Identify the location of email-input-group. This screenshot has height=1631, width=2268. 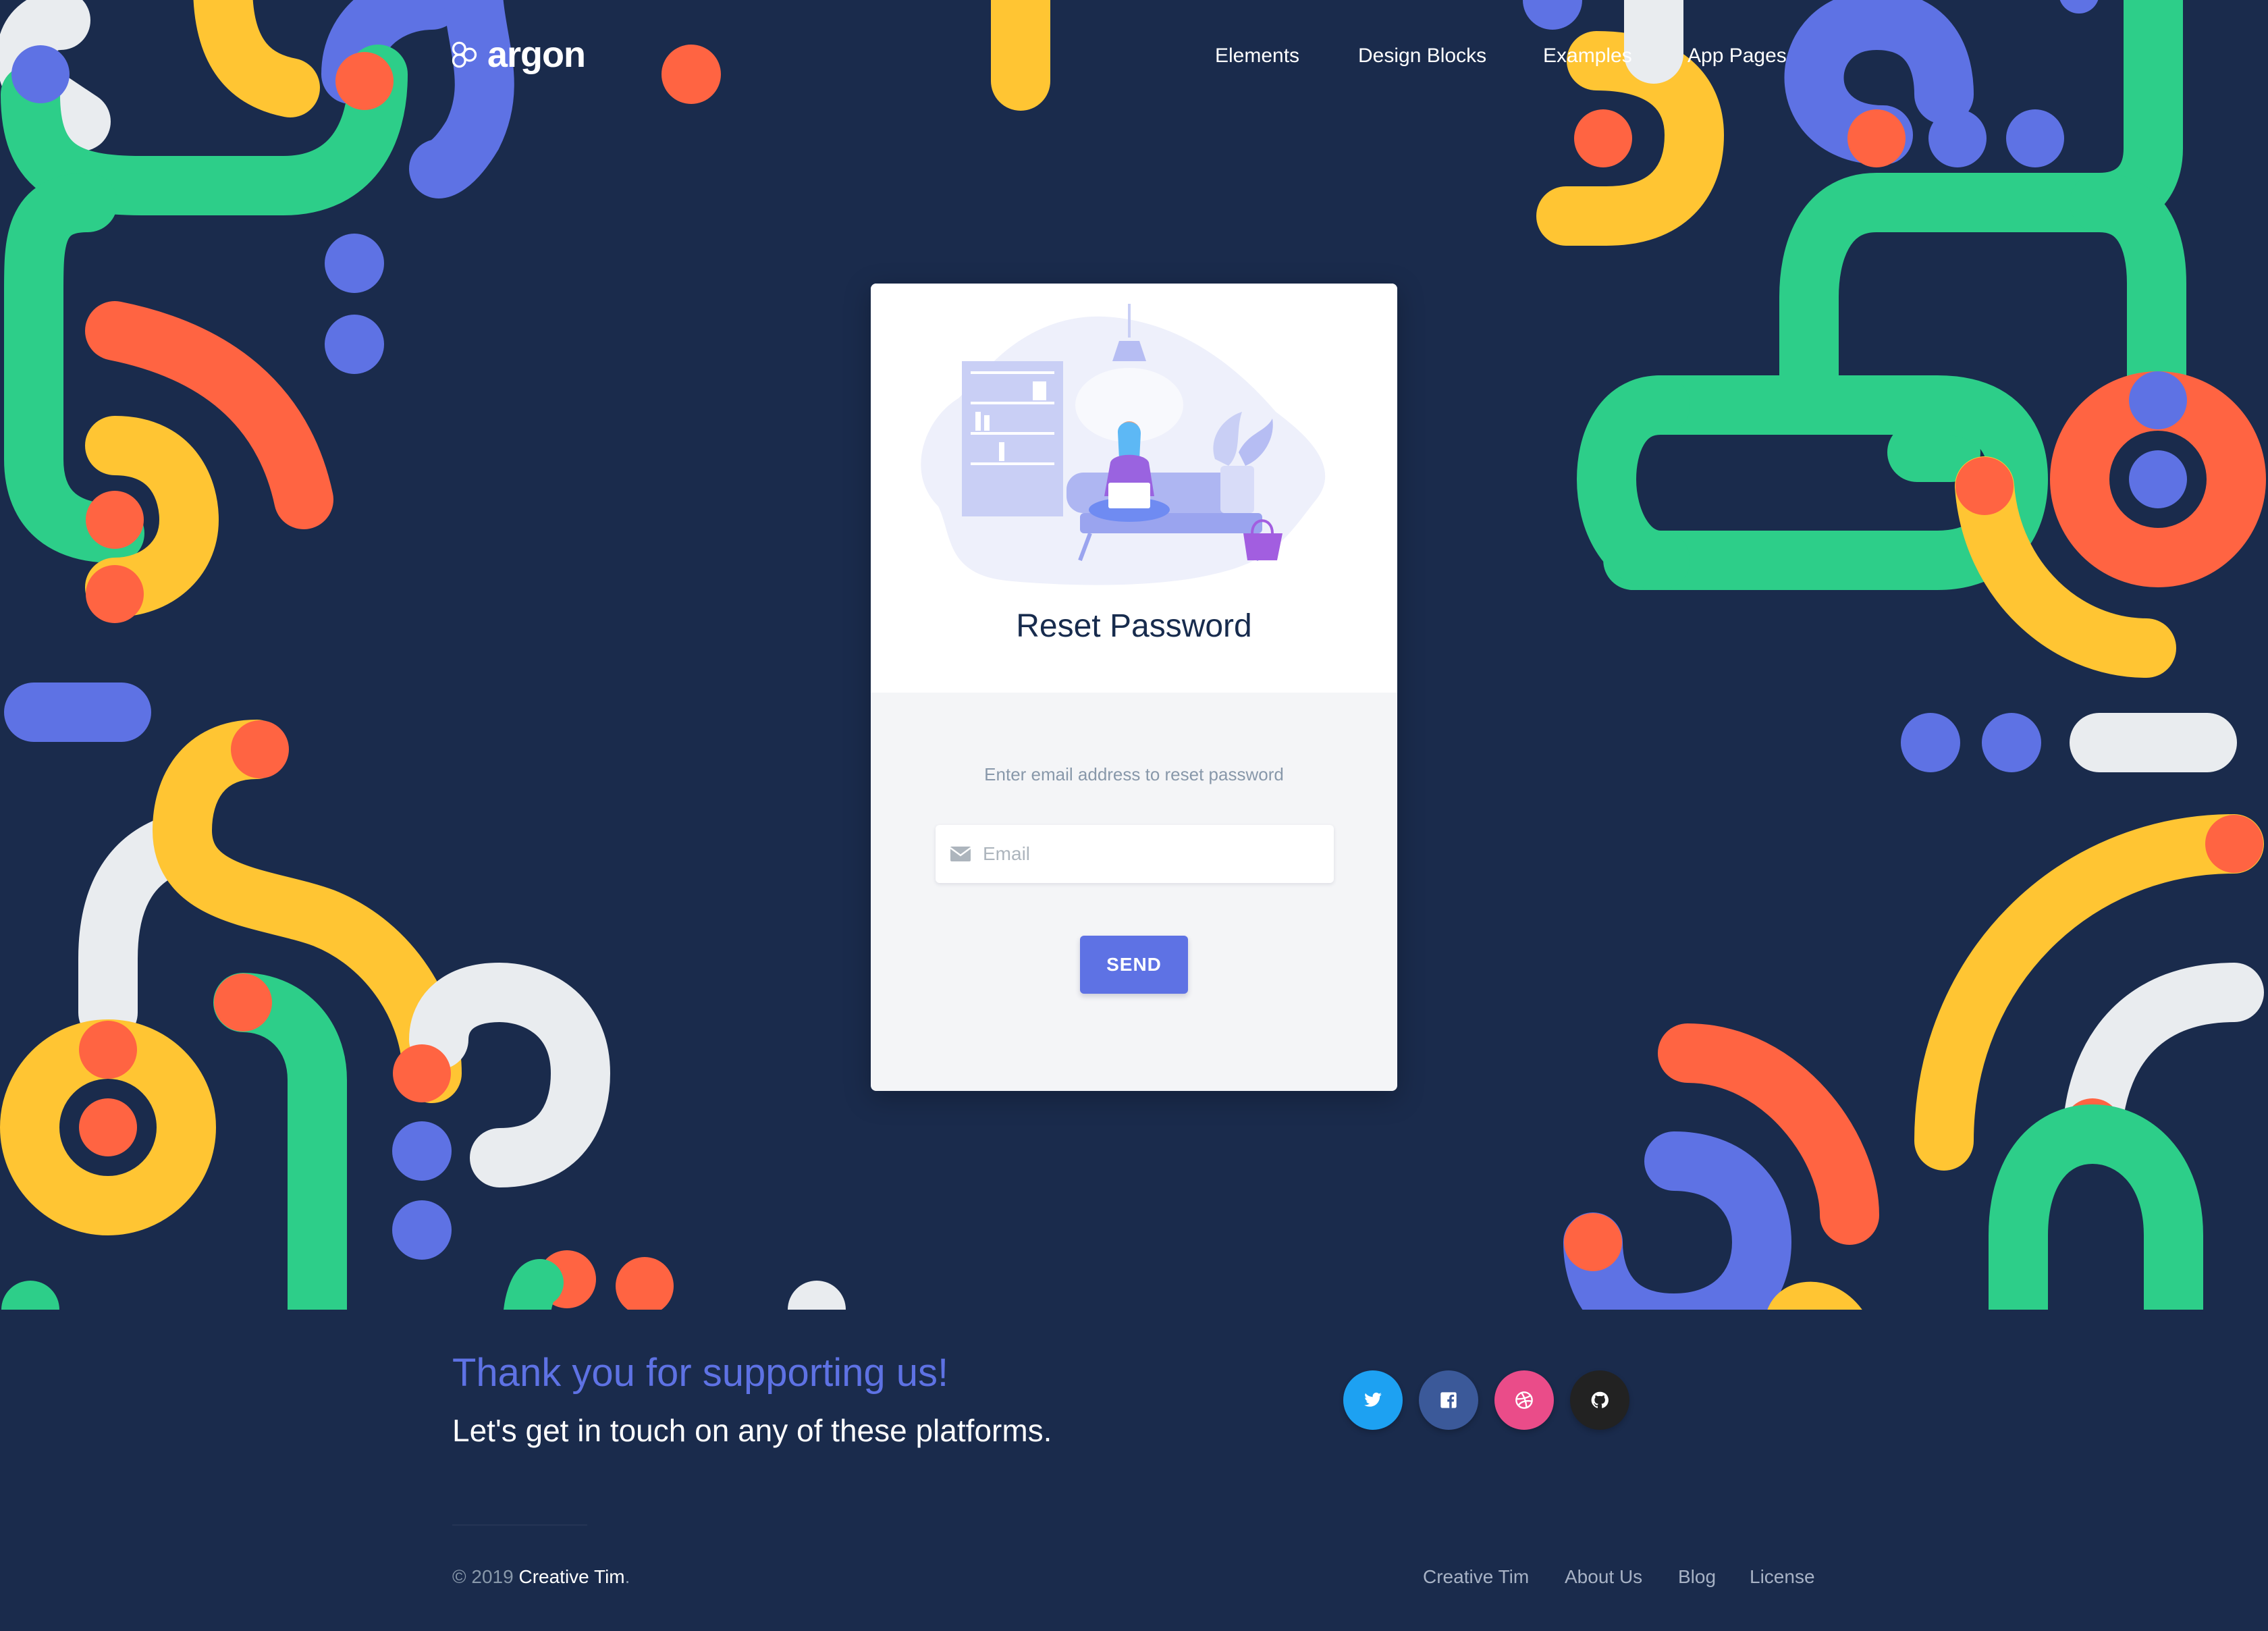
(1135, 854).